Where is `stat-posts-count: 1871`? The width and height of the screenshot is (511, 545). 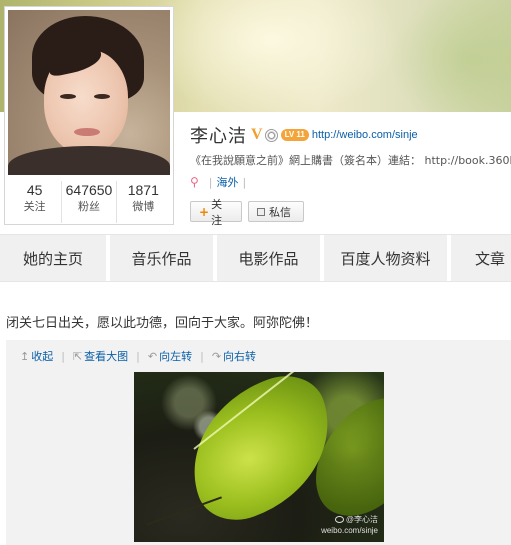 stat-posts-count: 1871 is located at coordinates (143, 190).